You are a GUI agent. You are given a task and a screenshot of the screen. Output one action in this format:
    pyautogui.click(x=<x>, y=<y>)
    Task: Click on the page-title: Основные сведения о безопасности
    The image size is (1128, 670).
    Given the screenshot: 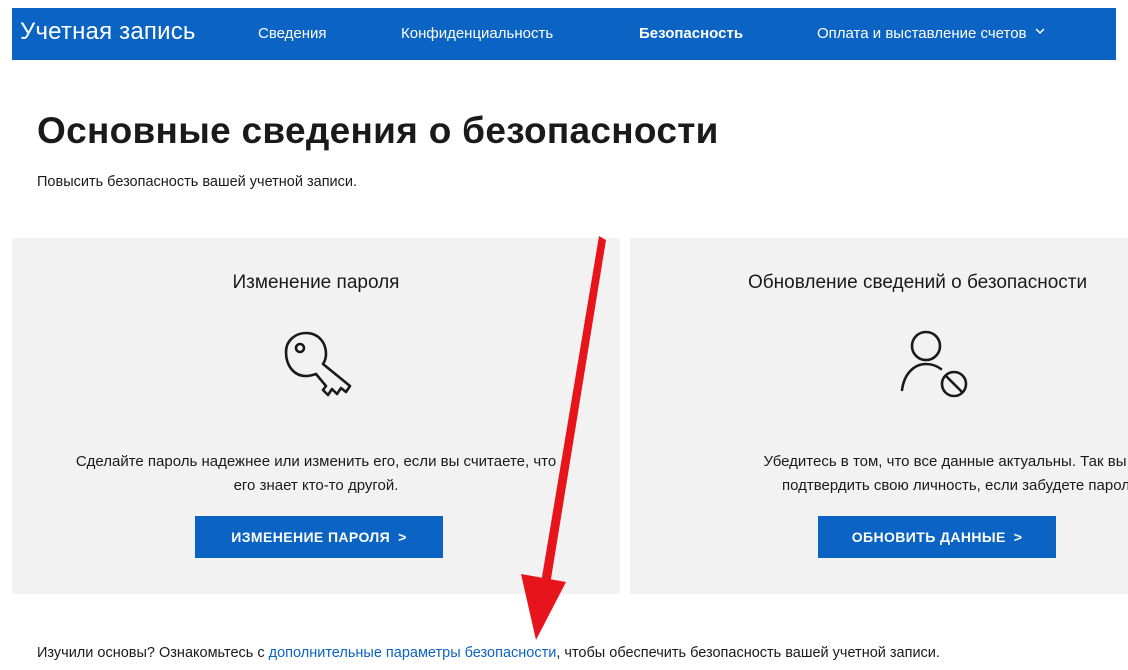 What is the action you would take?
    pyautogui.click(x=378, y=130)
    